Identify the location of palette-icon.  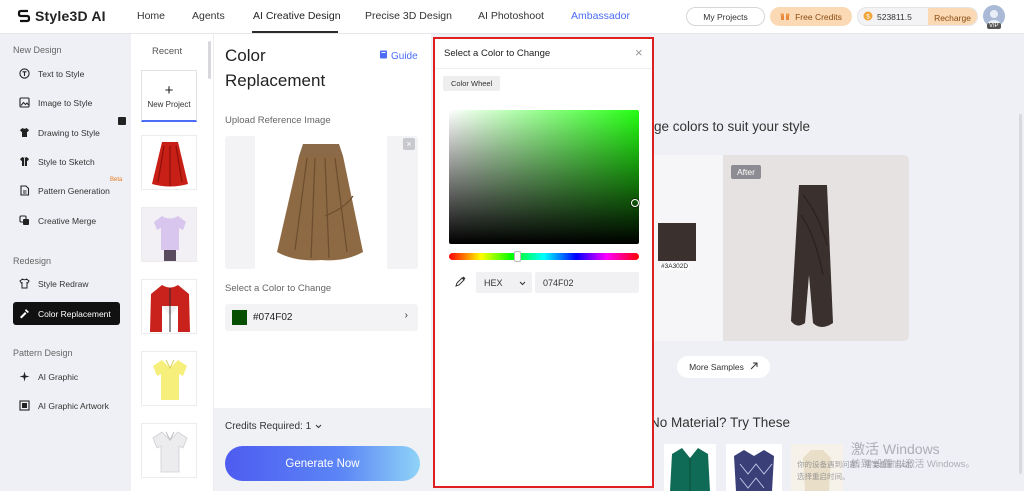
(24, 313).